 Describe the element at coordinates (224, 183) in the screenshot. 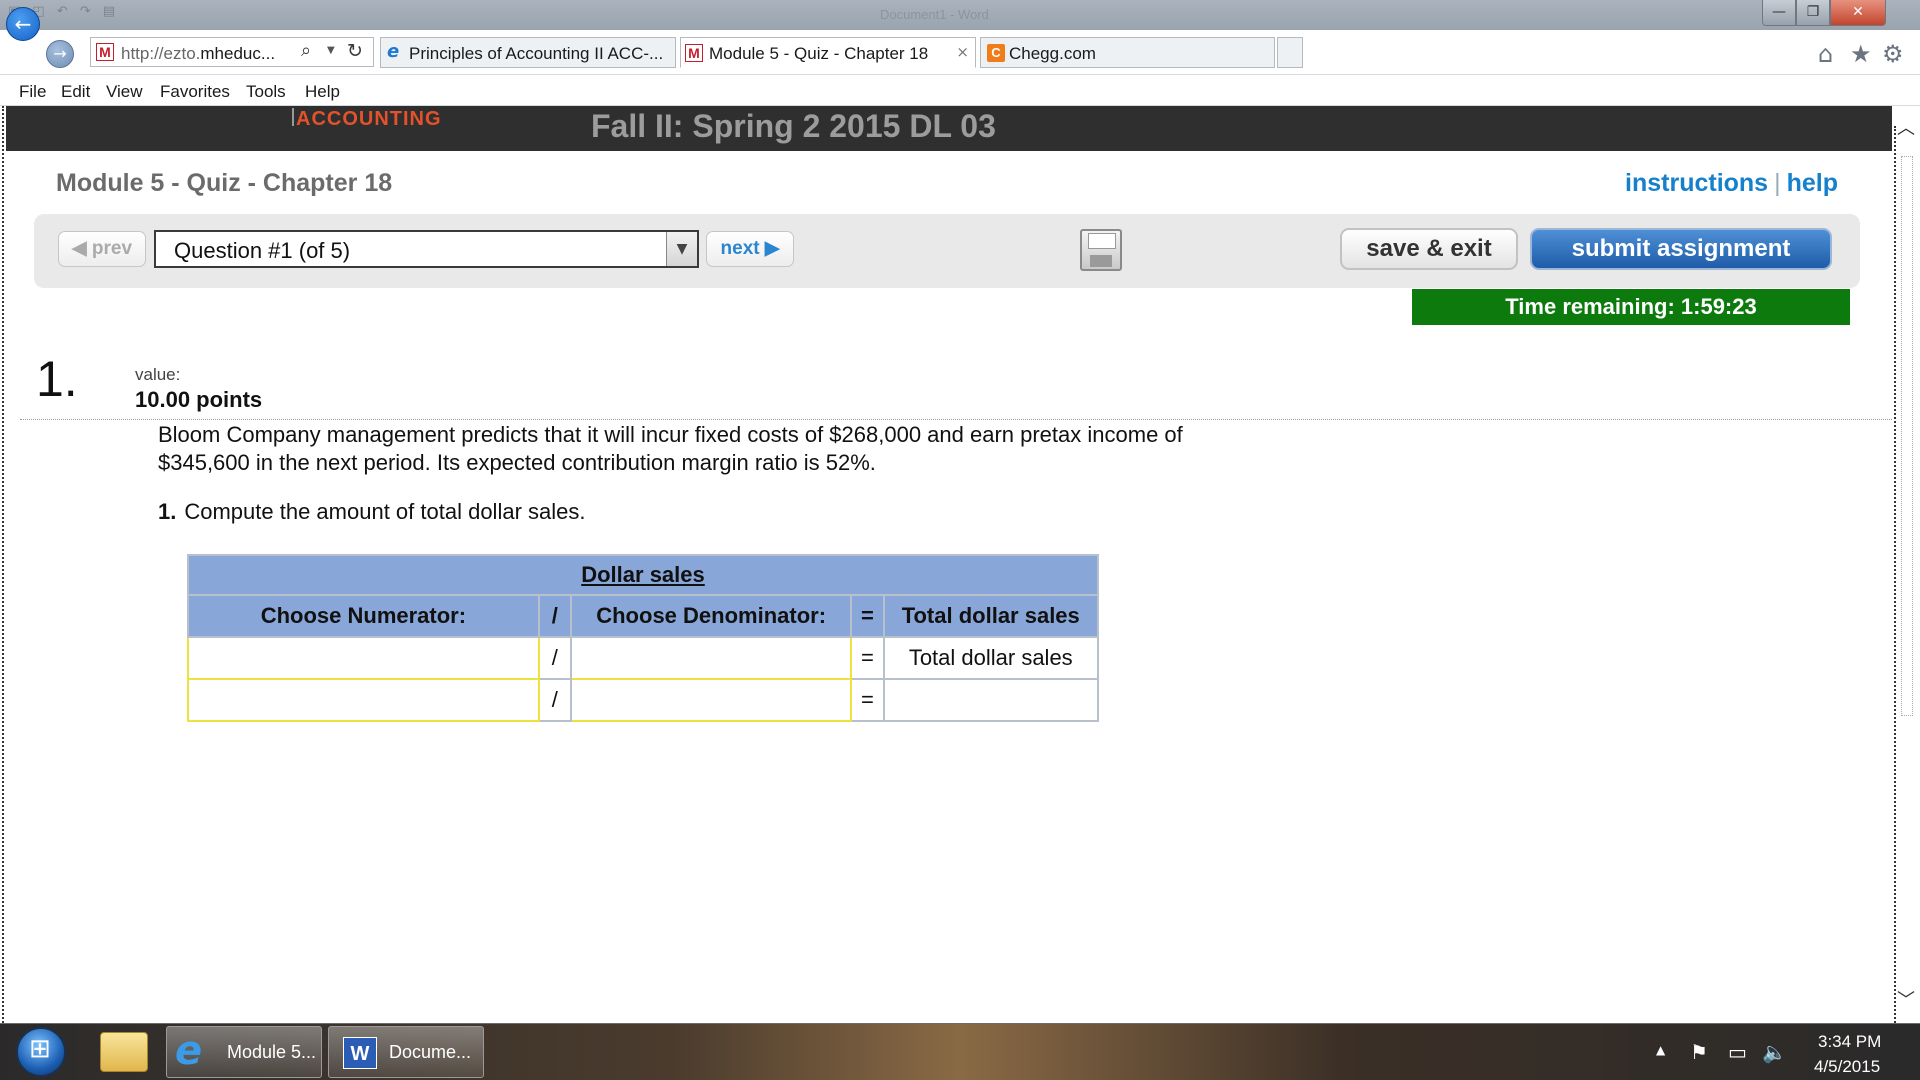

I see `page-title: Module 5 - Quiz - Chapter 18` at that location.